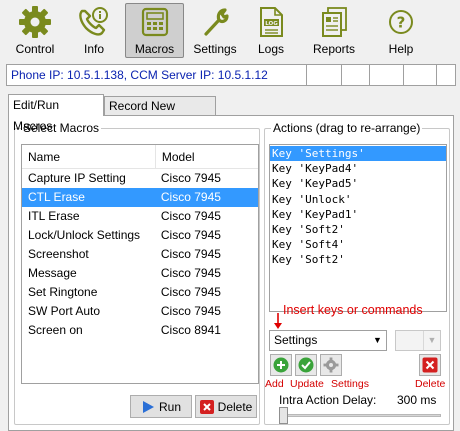 The height and width of the screenshot is (431, 460). I want to click on play-icon, so click(148, 406).